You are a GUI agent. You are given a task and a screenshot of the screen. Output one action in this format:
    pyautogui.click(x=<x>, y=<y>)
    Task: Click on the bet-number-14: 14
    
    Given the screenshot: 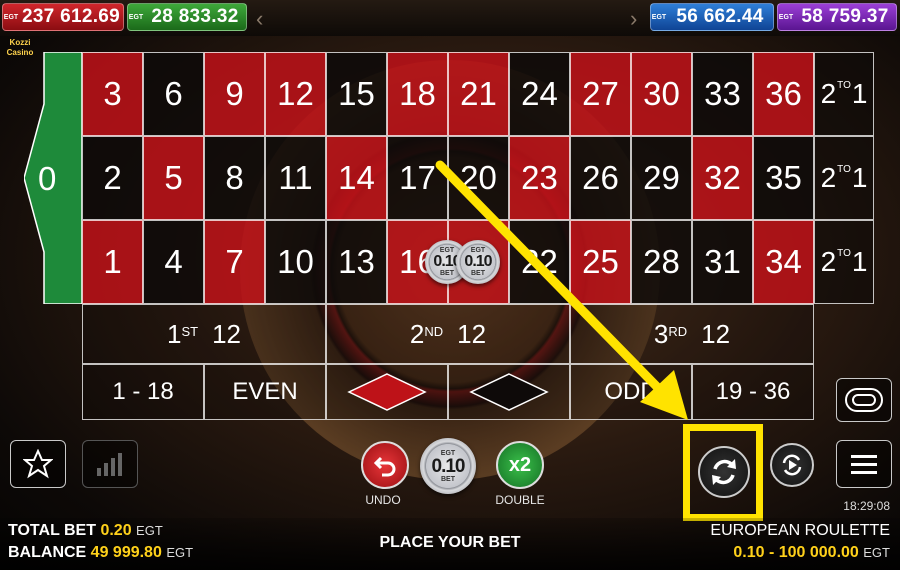 What is the action you would take?
    pyautogui.click(x=356, y=178)
    